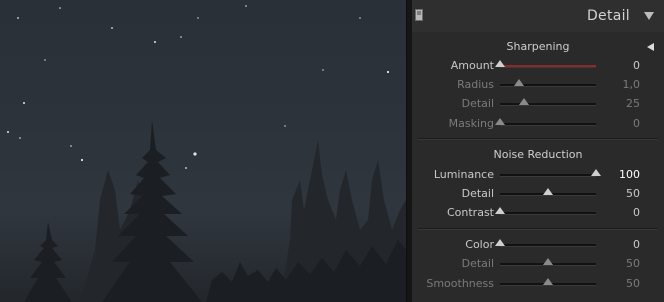 The image size is (664, 302). What do you see at coordinates (538, 46) in the screenshot?
I see `section-title-sharpening: Sharpening` at bounding box center [538, 46].